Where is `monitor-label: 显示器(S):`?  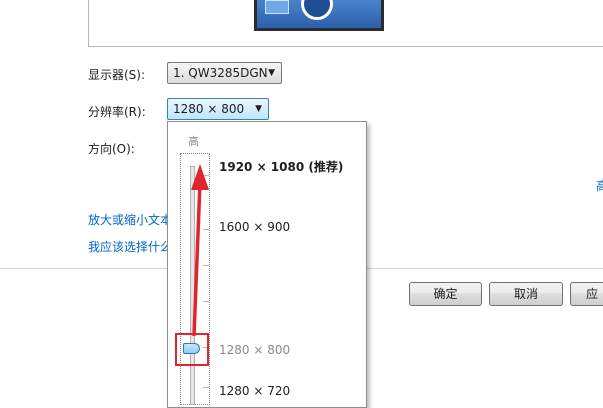
monitor-label: 显示器(S): is located at coordinates (117, 75).